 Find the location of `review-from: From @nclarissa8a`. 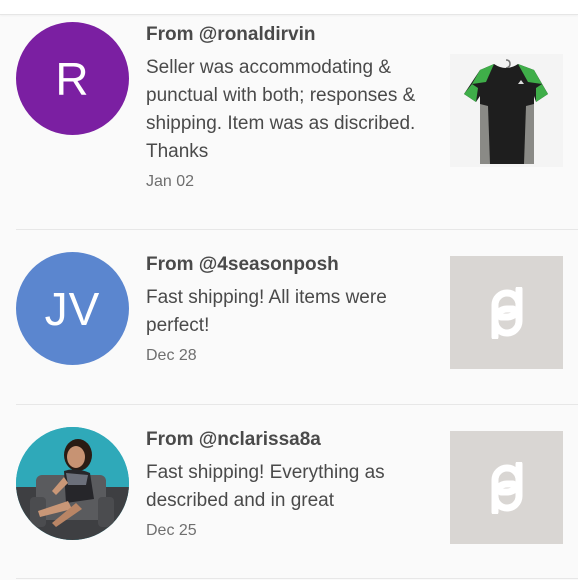

review-from: From @nclarissa8a is located at coordinates (291, 440).